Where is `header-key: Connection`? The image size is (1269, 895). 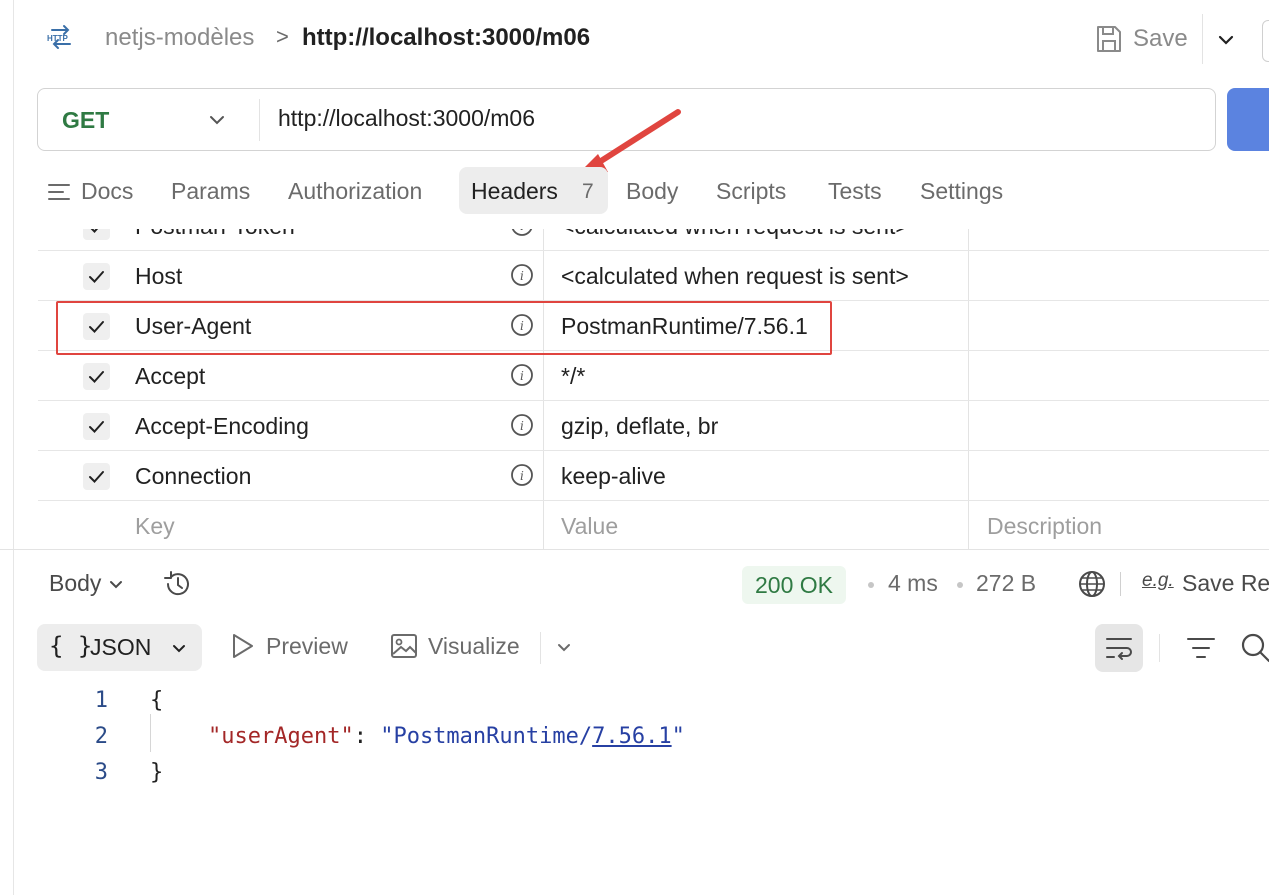 header-key: Connection is located at coordinates (193, 476).